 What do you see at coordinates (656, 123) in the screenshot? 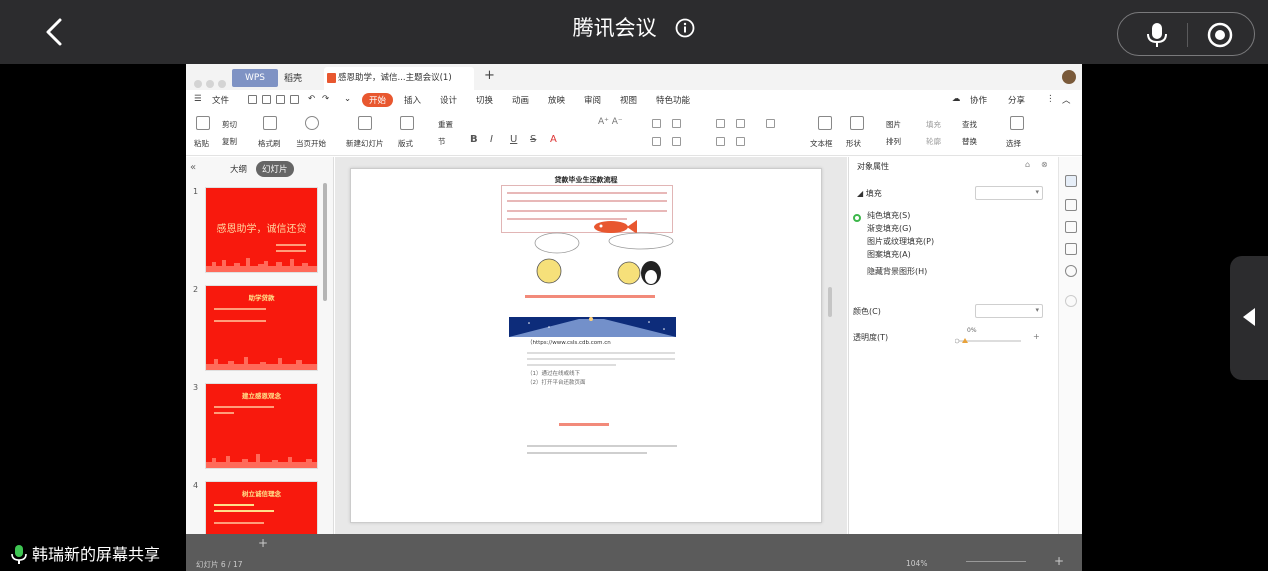
I see `align-left-icon` at bounding box center [656, 123].